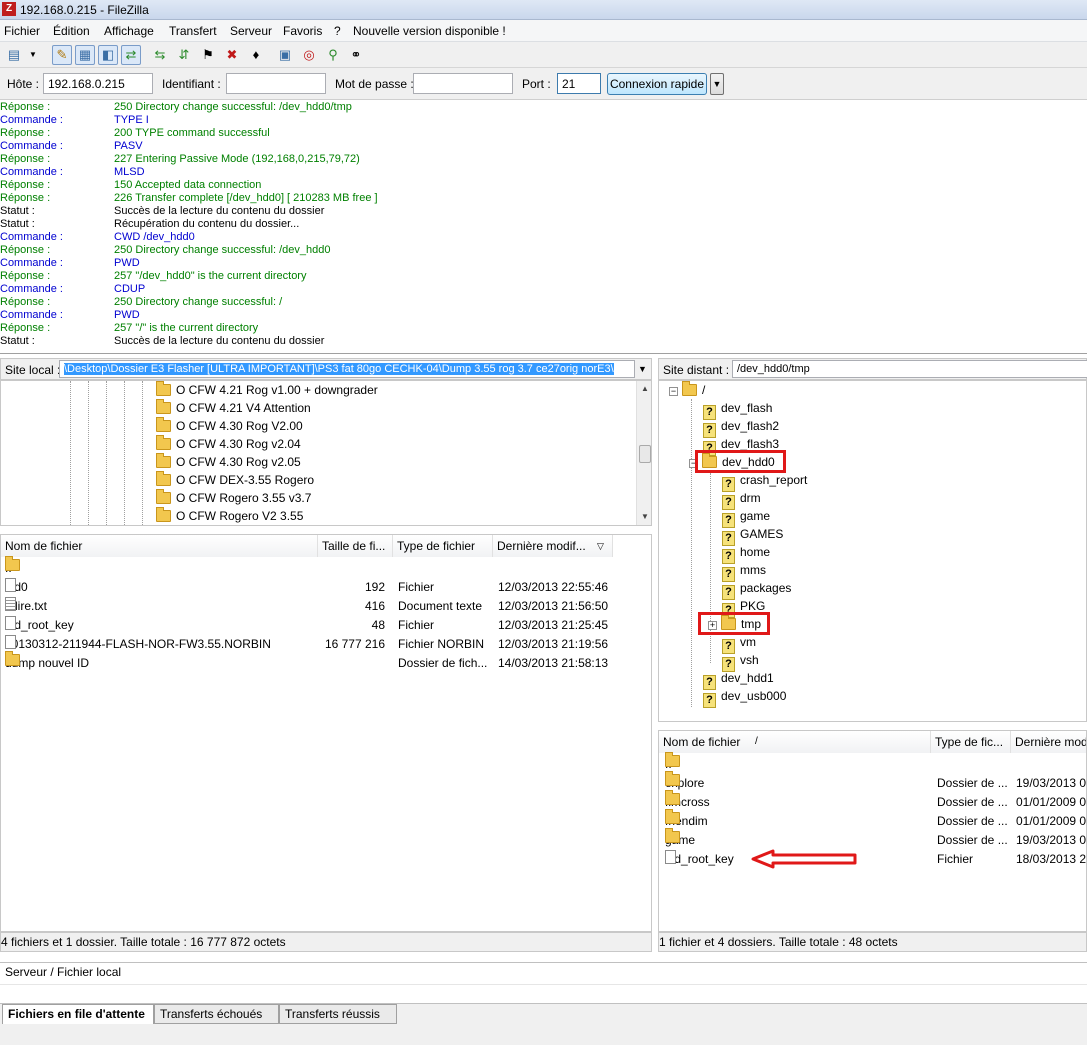  What do you see at coordinates (872, 859) in the screenshot?
I see `file-row: eid_root_key Fichier 18/03/2013 23` at bounding box center [872, 859].